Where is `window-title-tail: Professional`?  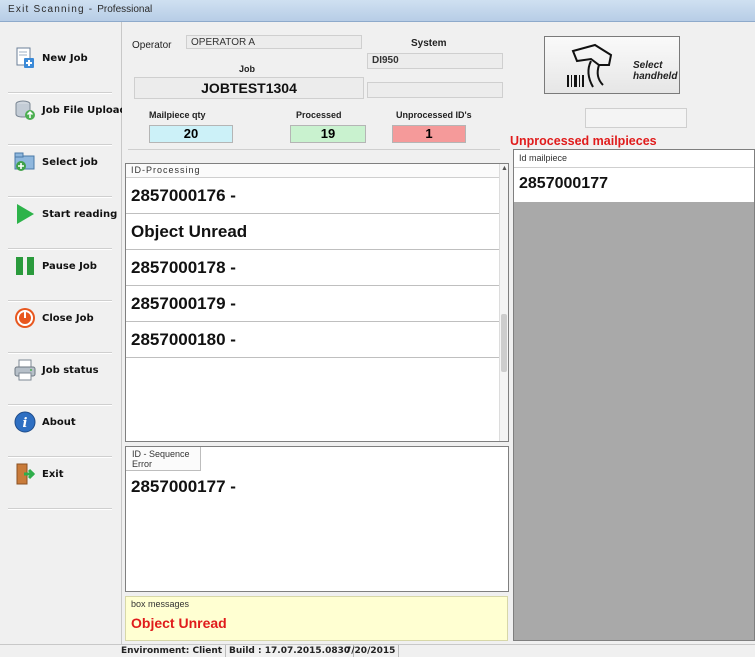 window-title-tail: Professional is located at coordinates (125, 9).